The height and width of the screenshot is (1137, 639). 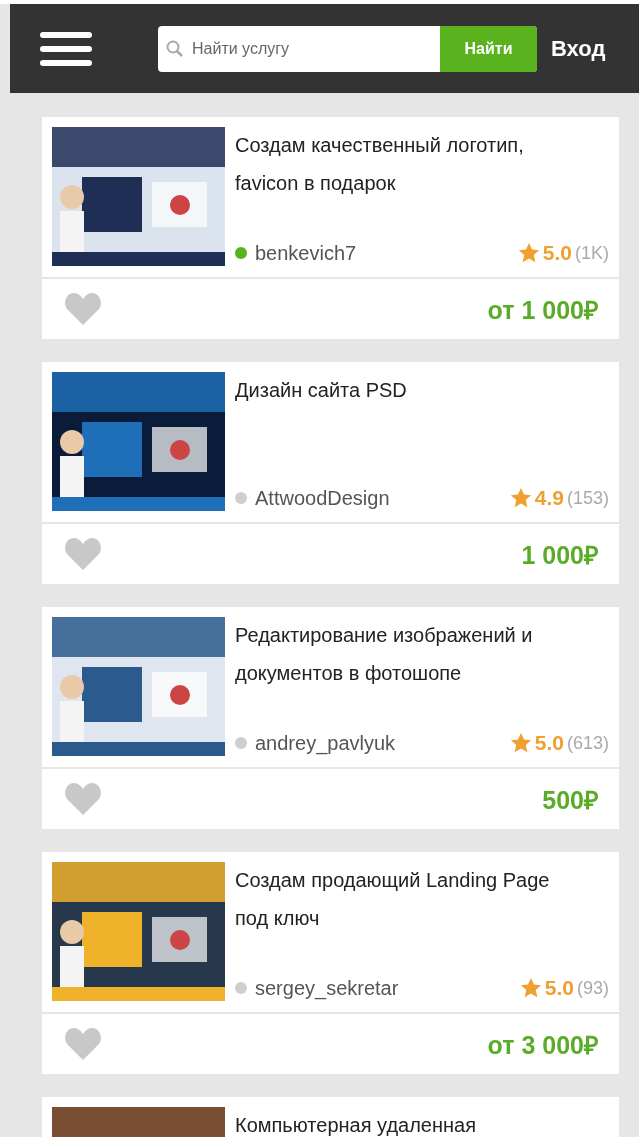 What do you see at coordinates (570, 800) in the screenshot?
I see `price: 500₽` at bounding box center [570, 800].